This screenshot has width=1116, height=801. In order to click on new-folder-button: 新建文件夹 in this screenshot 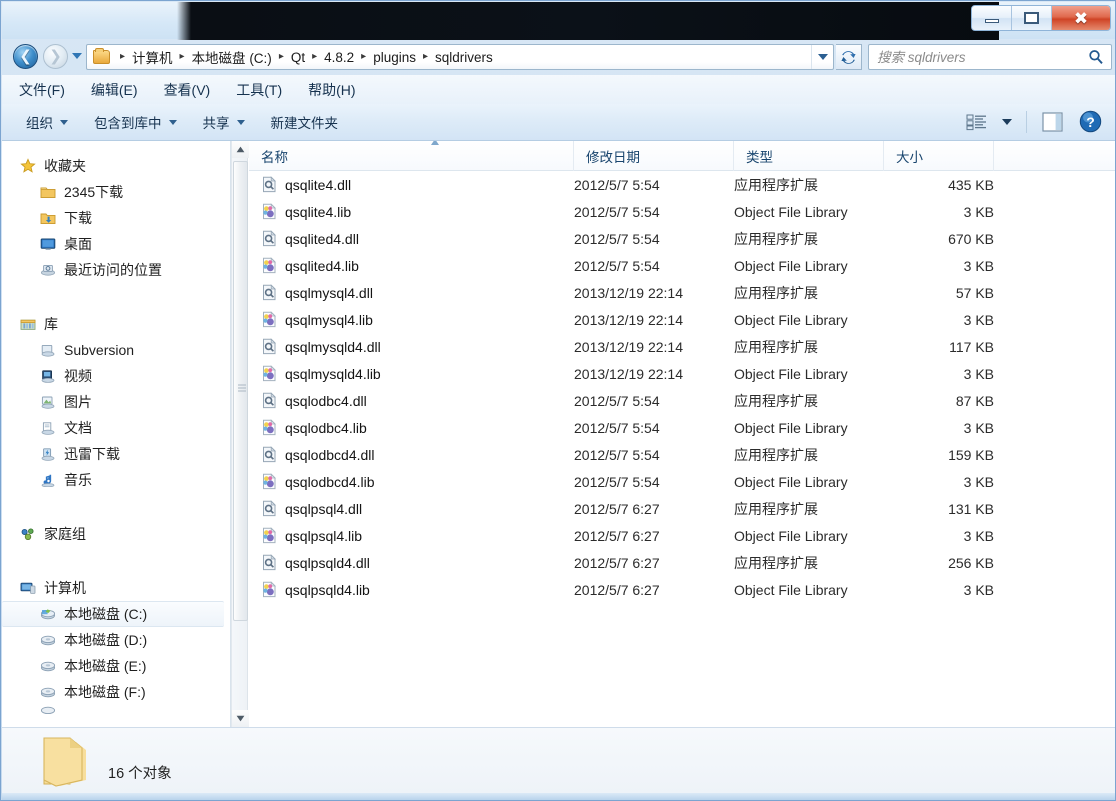, I will do `click(305, 122)`.